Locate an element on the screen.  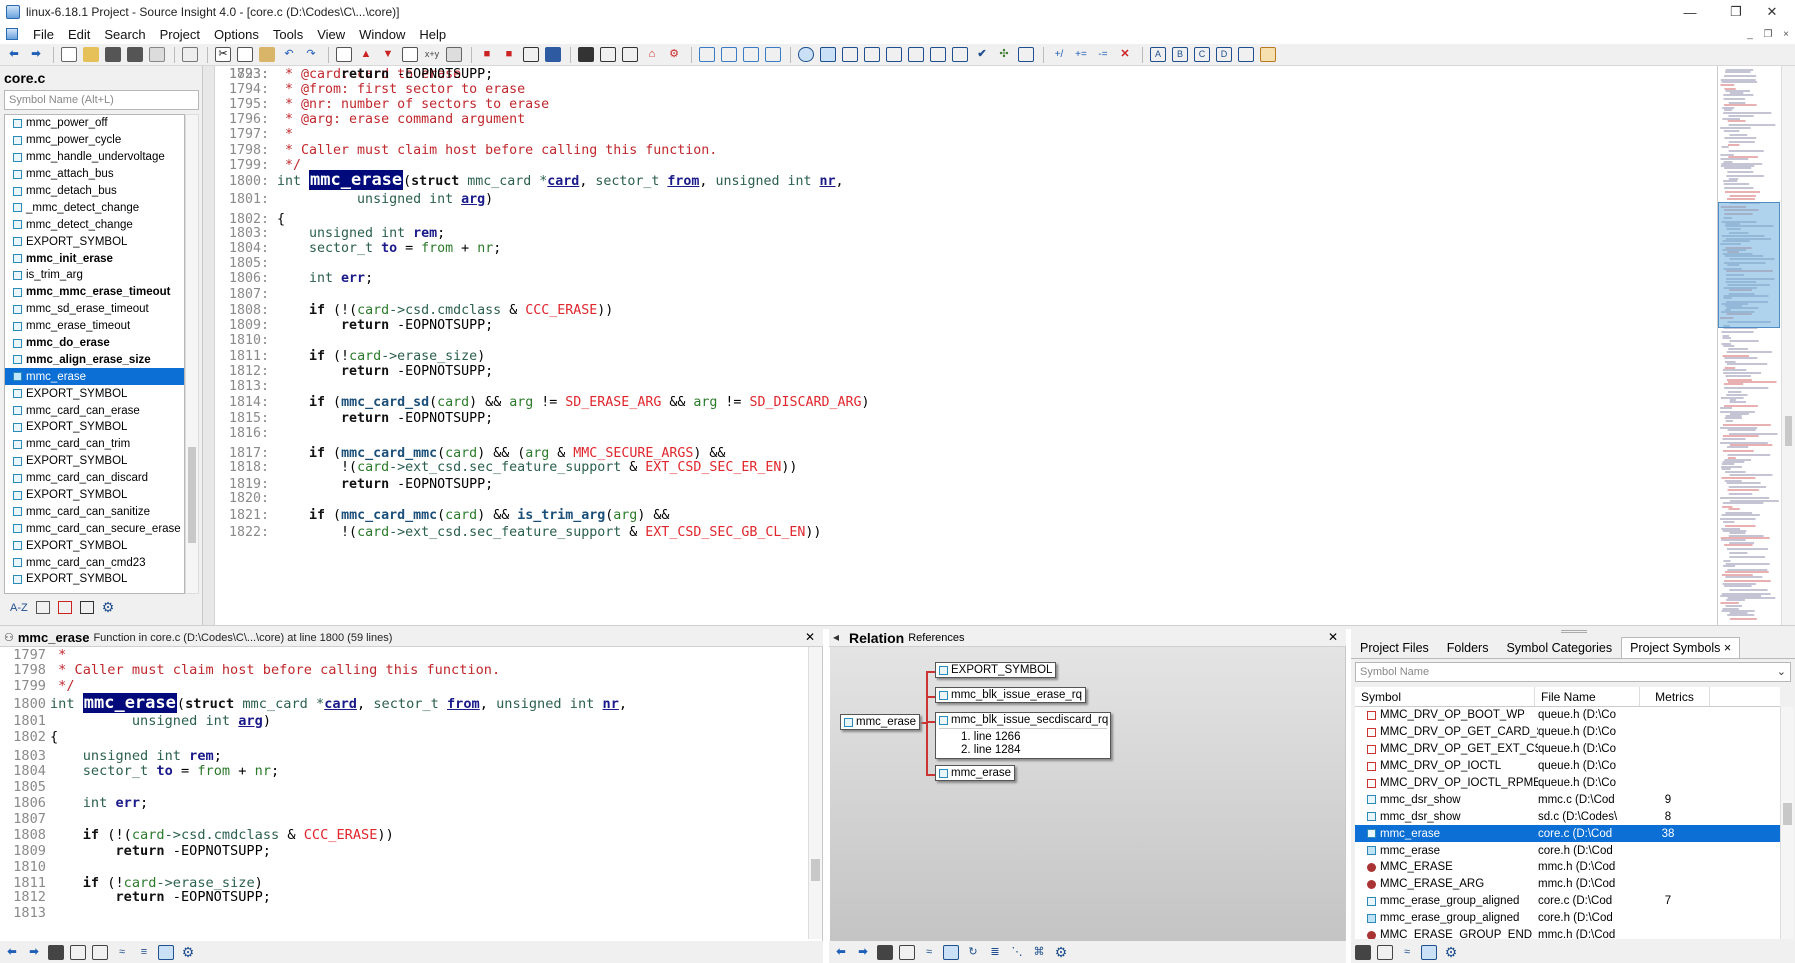
layout2-icon is located at coordinates (729, 54).